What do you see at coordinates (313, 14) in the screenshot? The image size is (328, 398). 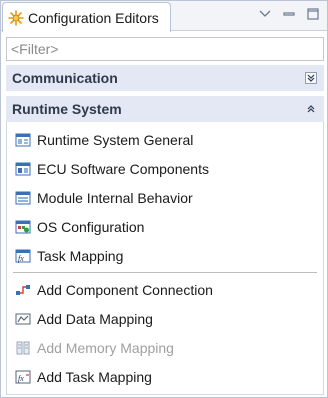 I see `maximize-icon` at bounding box center [313, 14].